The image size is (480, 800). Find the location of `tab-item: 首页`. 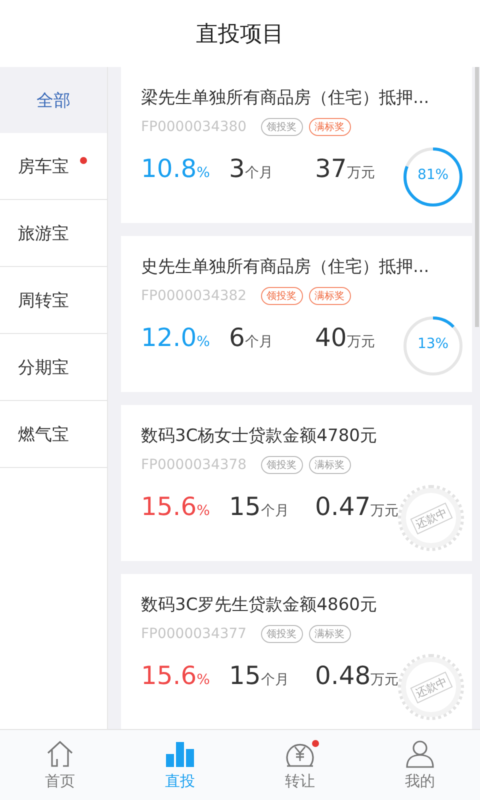

tab-item: 首页 is located at coordinates (60, 765).